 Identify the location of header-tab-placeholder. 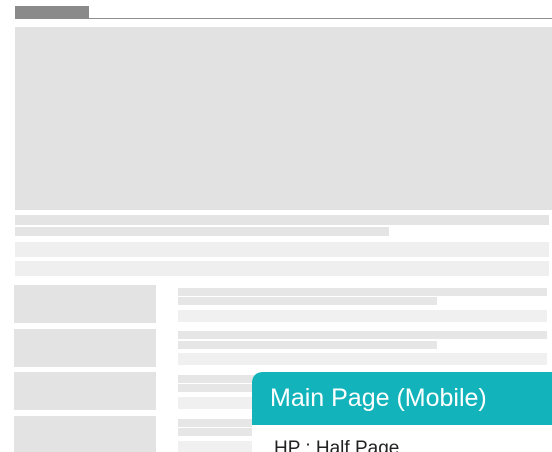
(52, 12).